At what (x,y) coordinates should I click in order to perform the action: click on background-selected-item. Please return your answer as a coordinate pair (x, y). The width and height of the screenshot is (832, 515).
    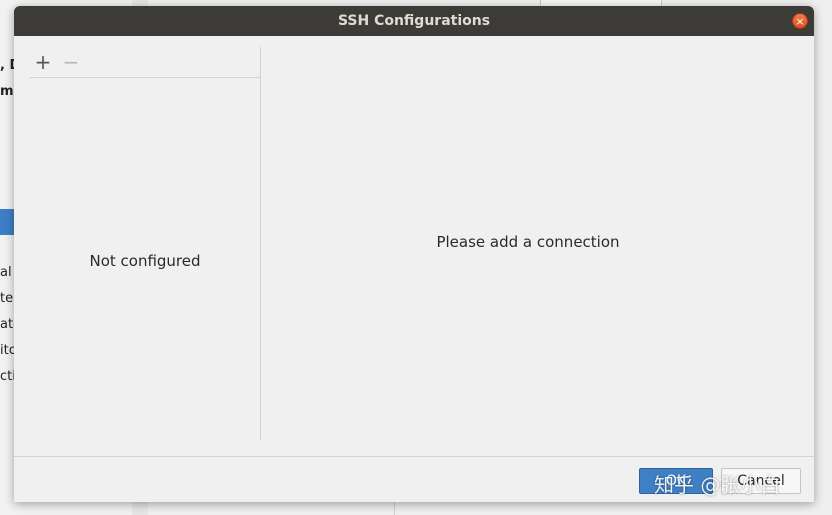
    Looking at the image, I should click on (7, 222).